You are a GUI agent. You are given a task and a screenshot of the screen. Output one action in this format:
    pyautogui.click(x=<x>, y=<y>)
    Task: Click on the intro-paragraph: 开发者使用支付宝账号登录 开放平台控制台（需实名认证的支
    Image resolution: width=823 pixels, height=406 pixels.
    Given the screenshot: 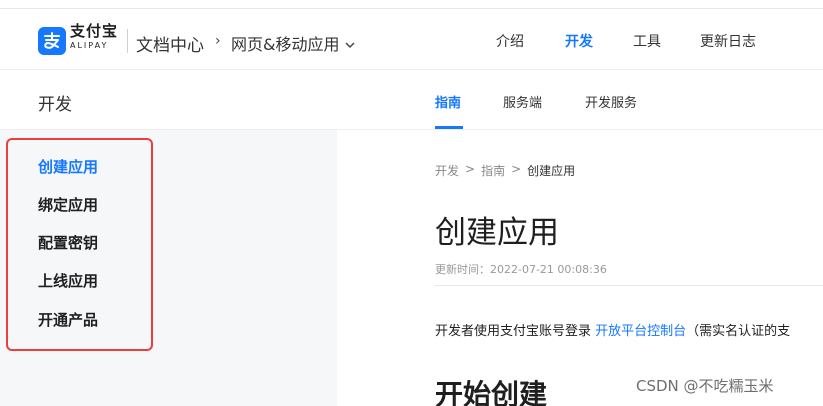 What is the action you would take?
    pyautogui.click(x=612, y=329)
    